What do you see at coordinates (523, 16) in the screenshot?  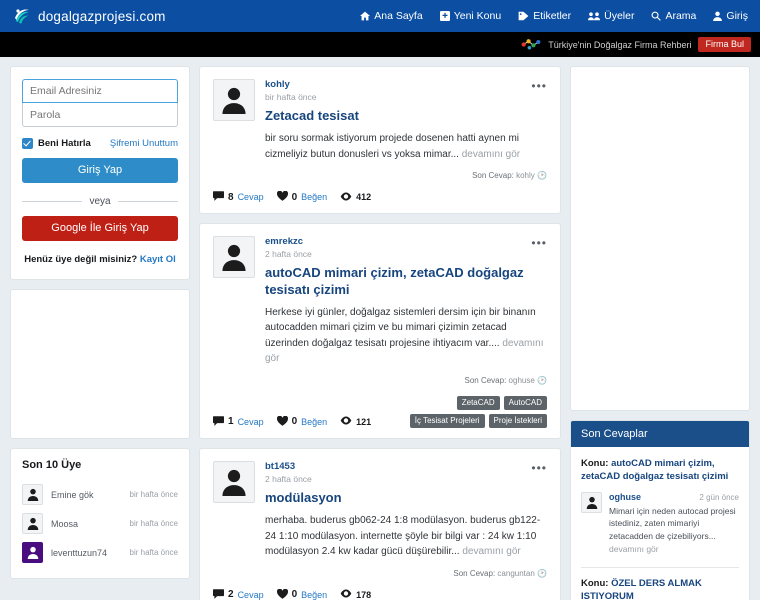 I see `tag-icon` at bounding box center [523, 16].